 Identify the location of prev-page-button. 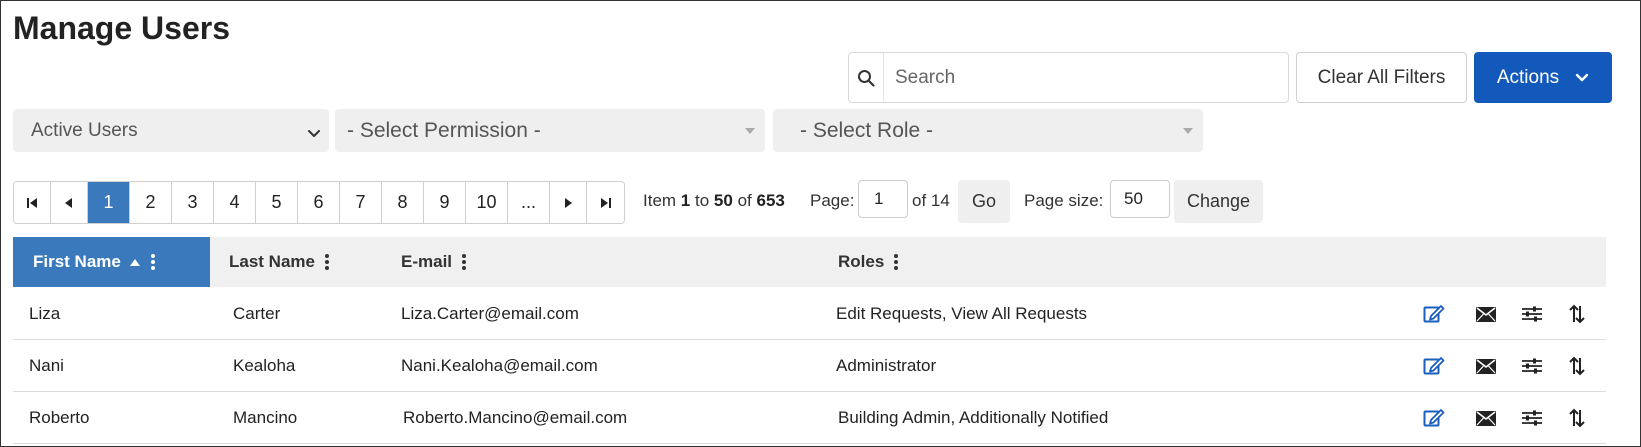
(69, 202).